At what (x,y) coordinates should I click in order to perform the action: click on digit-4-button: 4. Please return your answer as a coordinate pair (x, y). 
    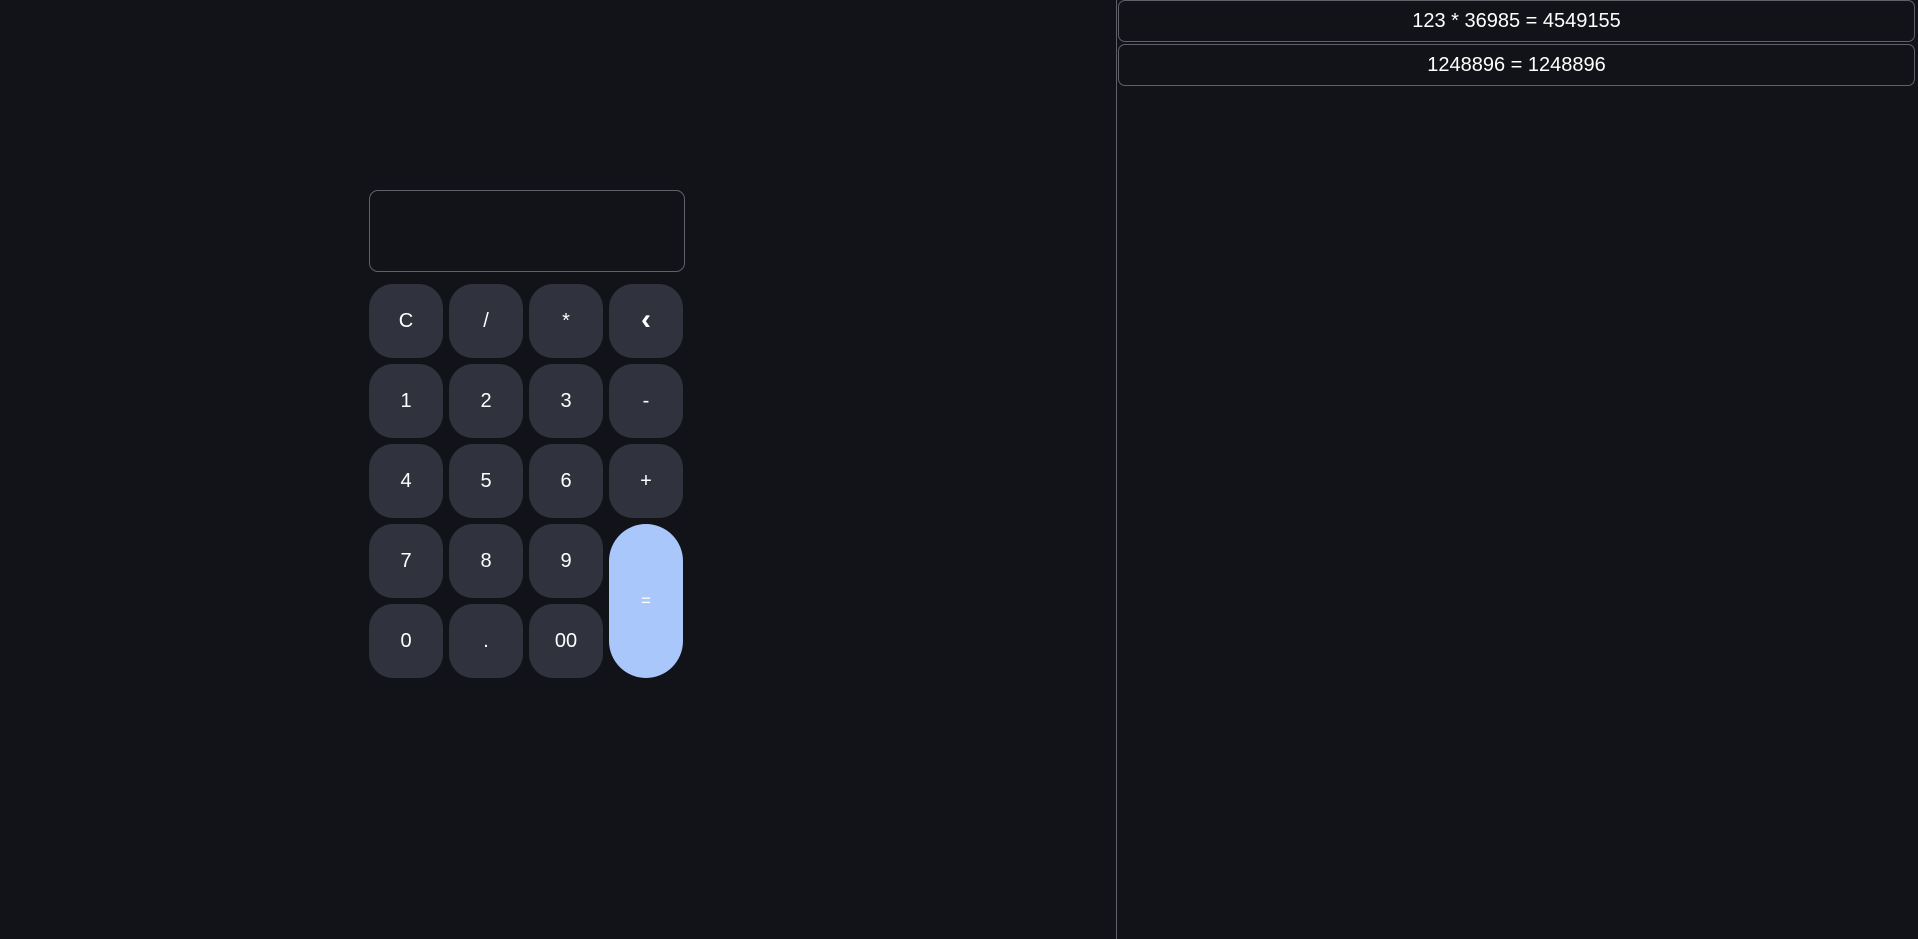
    Looking at the image, I should click on (406, 481).